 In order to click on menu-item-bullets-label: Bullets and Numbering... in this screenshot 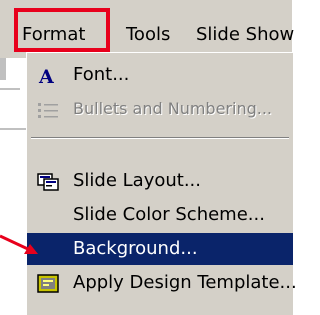, I will do `click(173, 108)`.